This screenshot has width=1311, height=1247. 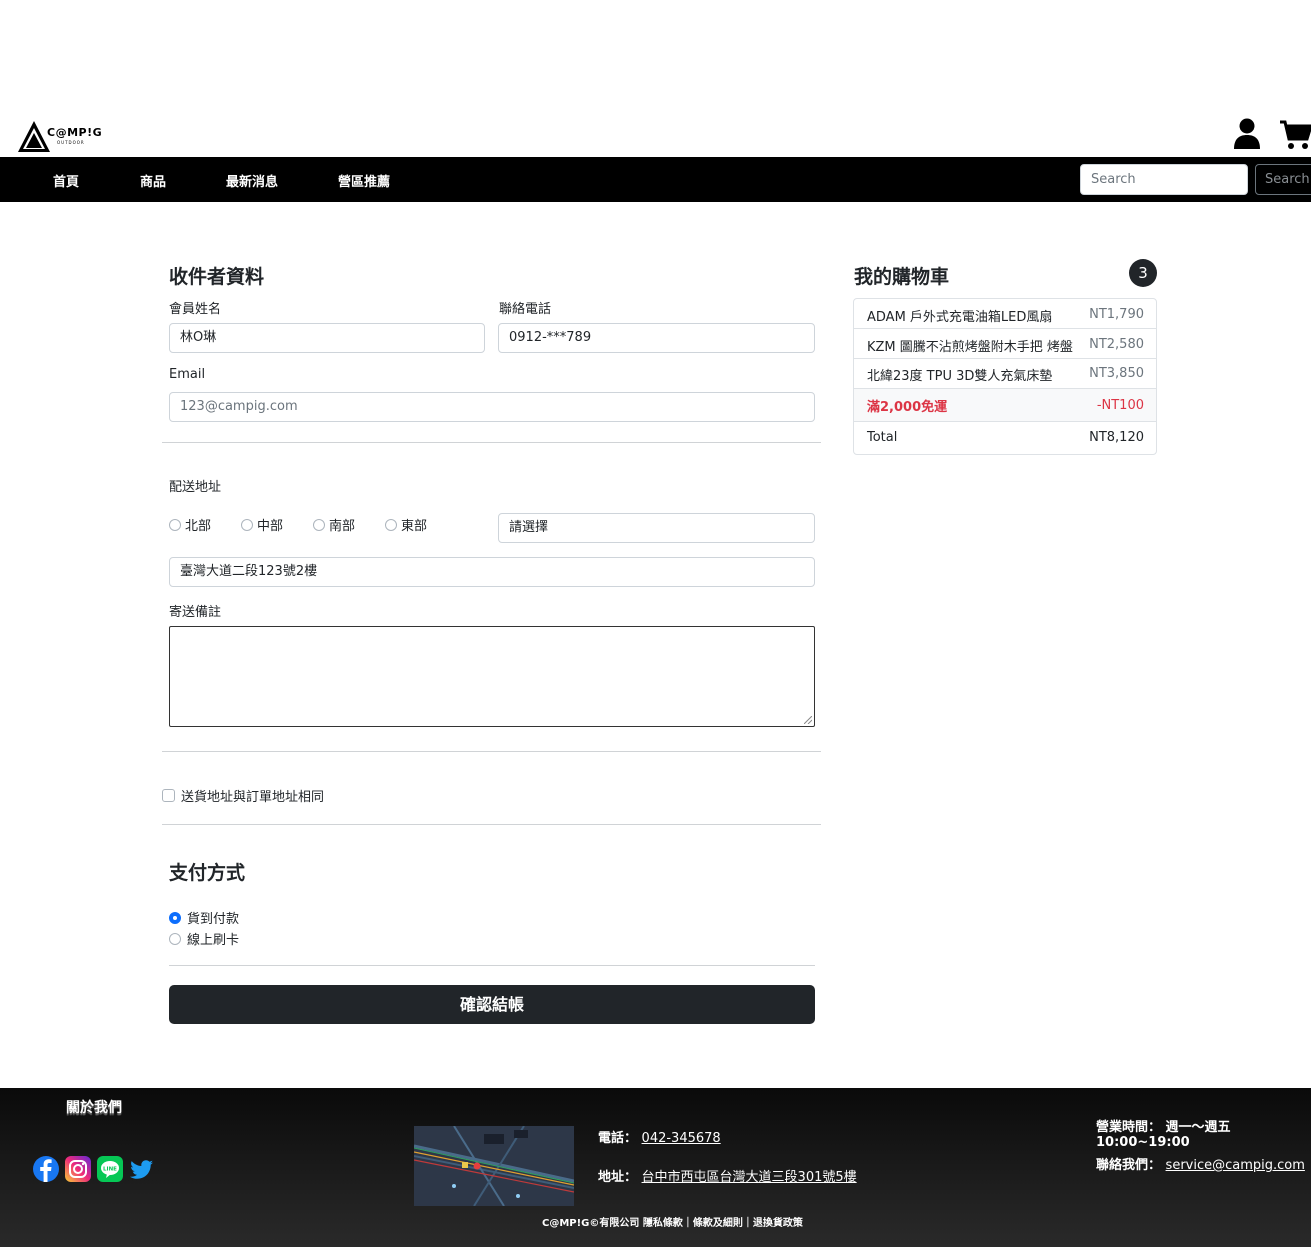 What do you see at coordinates (960, 317) in the screenshot?
I see `cart-item-name: ADAM 戶外式充電油箱LED風扇` at bounding box center [960, 317].